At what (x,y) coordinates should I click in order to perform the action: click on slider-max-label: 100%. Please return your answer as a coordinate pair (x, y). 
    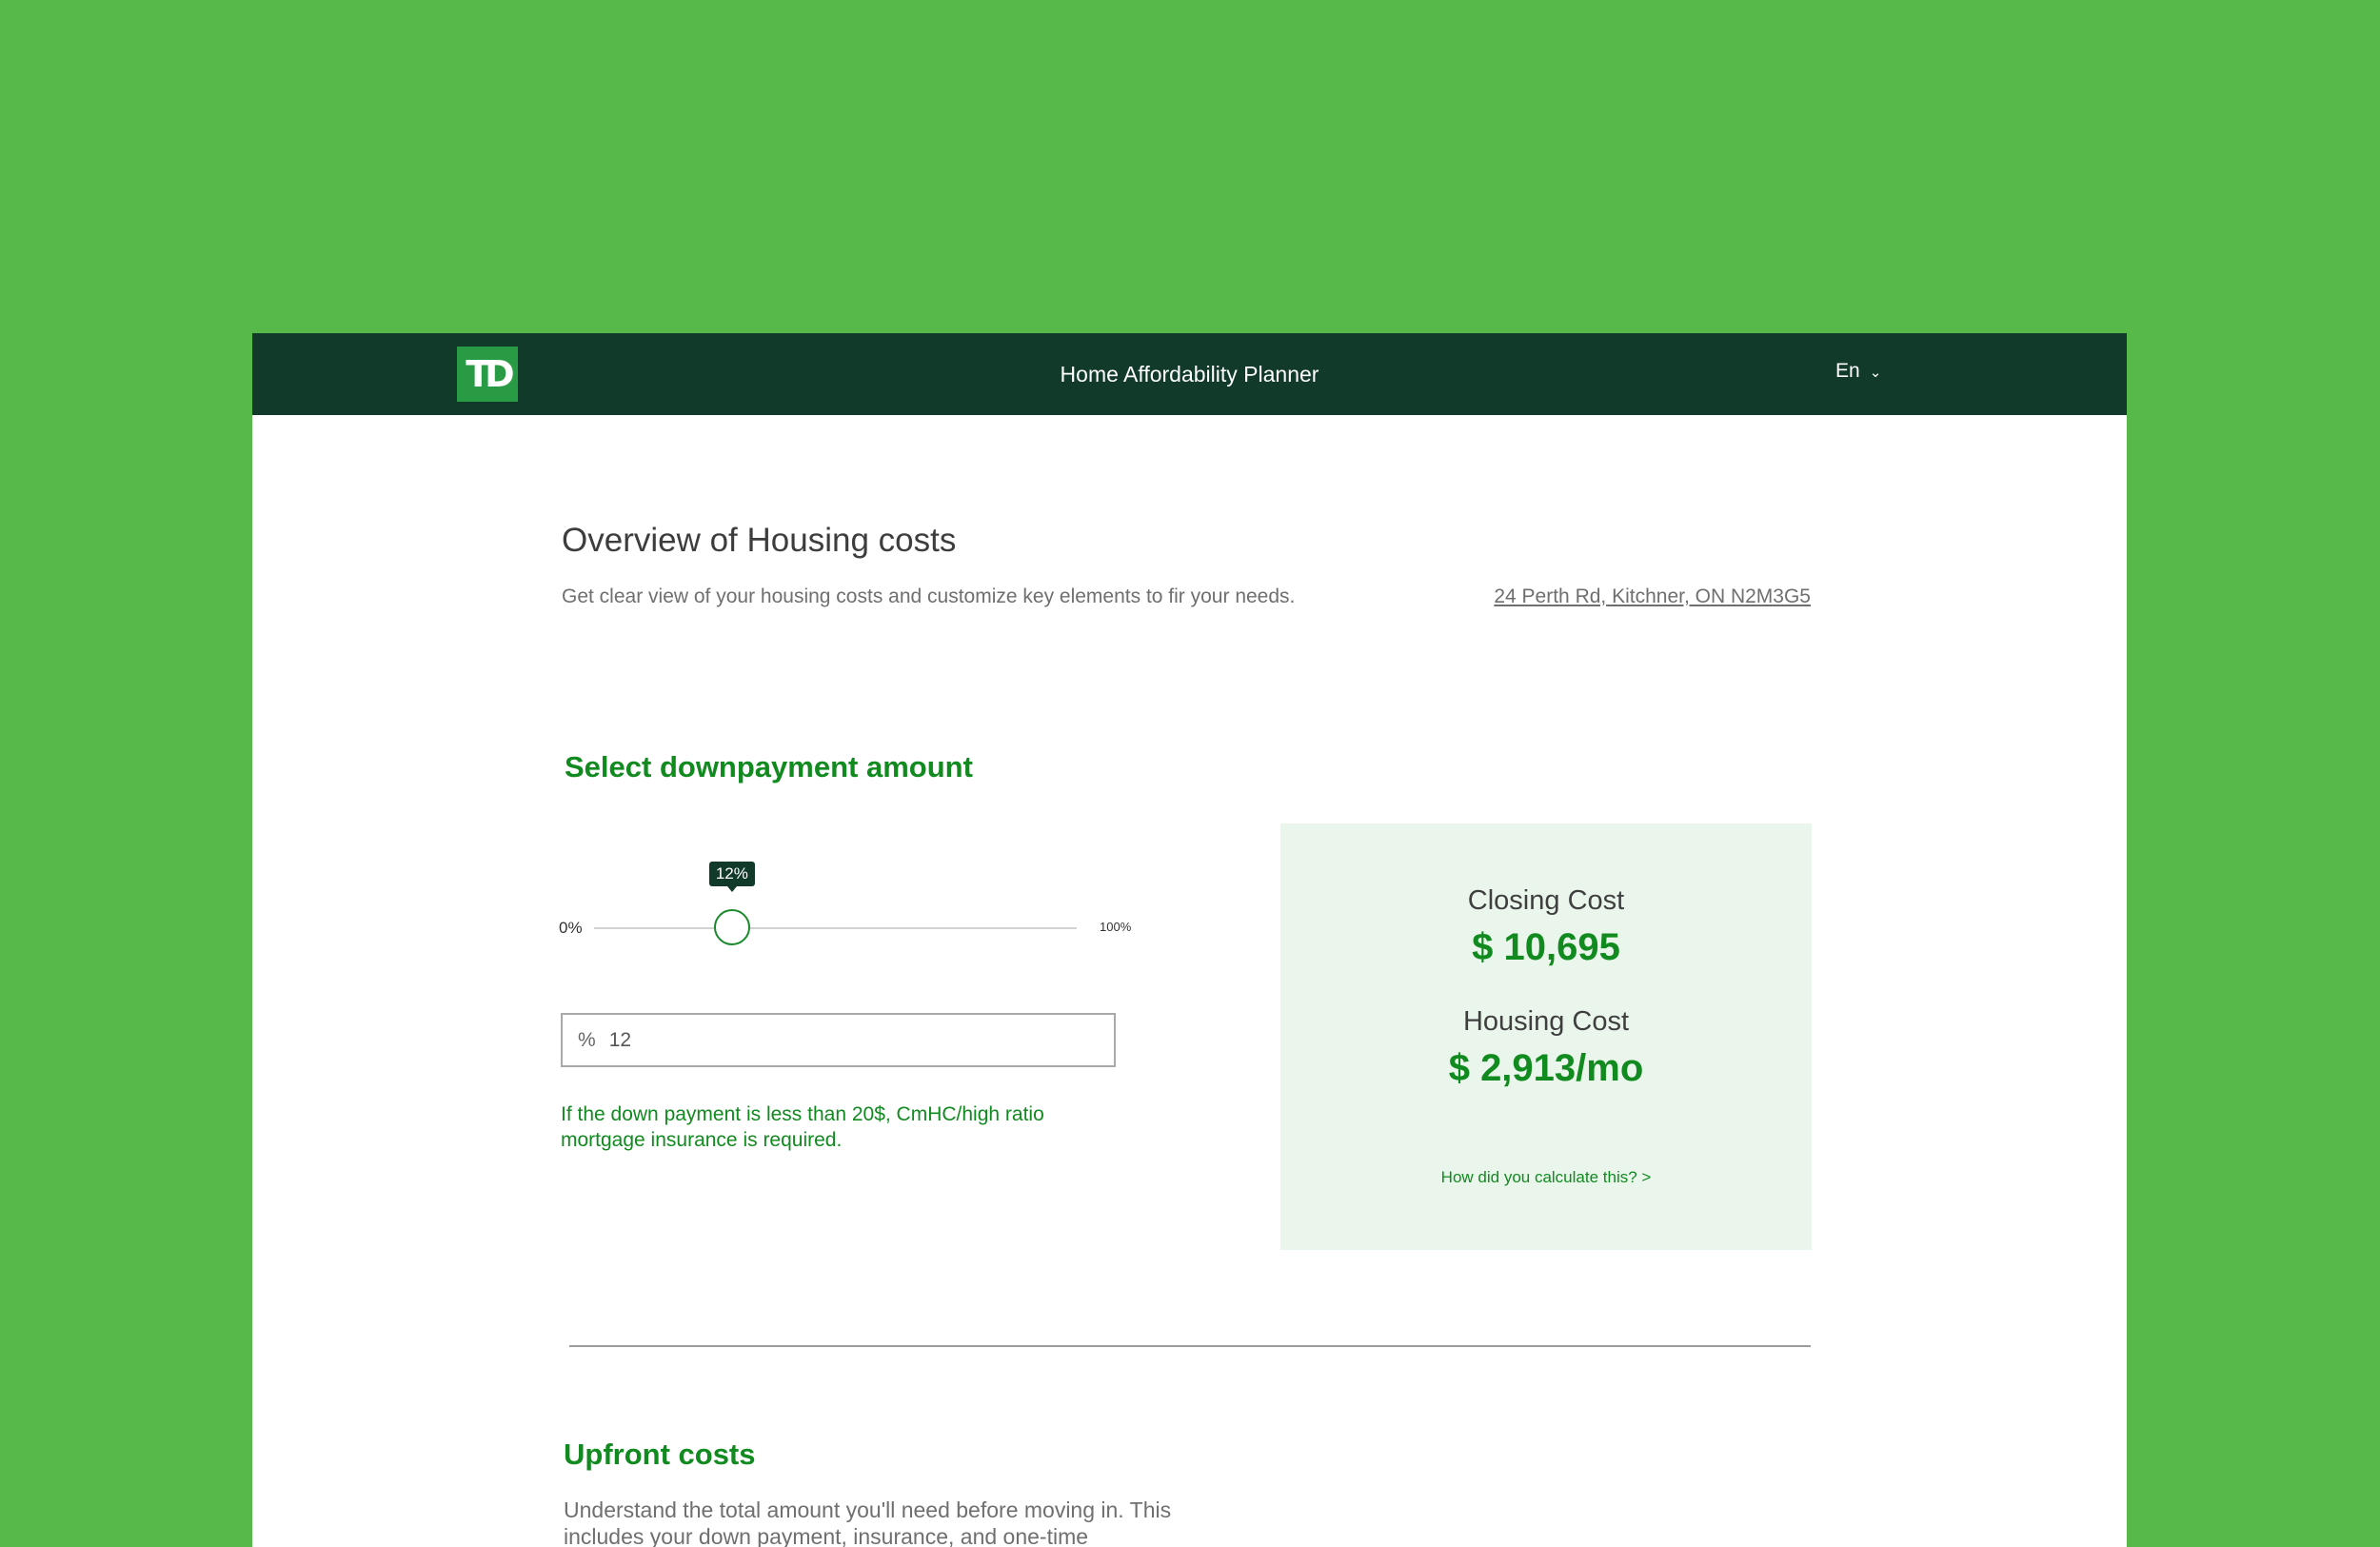
    Looking at the image, I should click on (1116, 927).